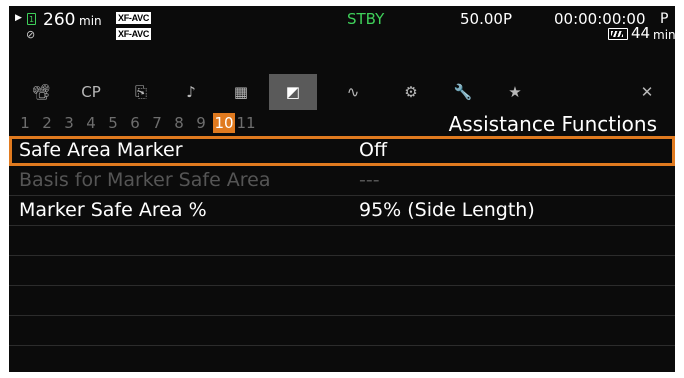 The image size is (684, 378). I want to click on page-number-11: 11, so click(246, 123).